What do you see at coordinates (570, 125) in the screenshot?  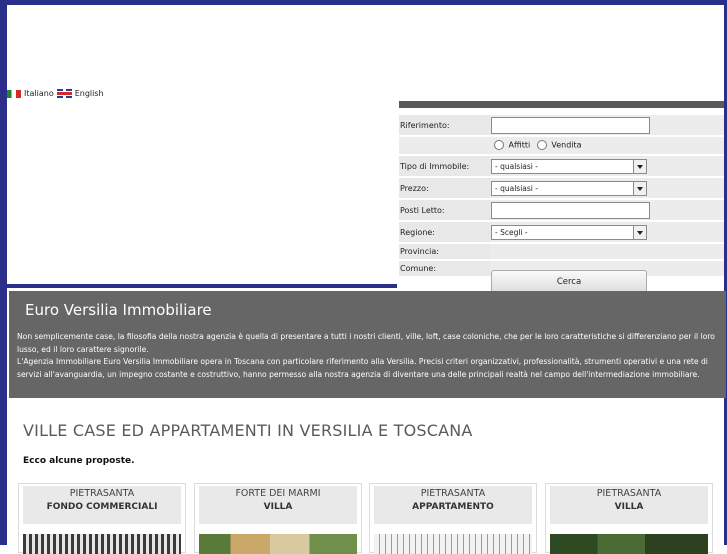 I see `riferimento-input` at bounding box center [570, 125].